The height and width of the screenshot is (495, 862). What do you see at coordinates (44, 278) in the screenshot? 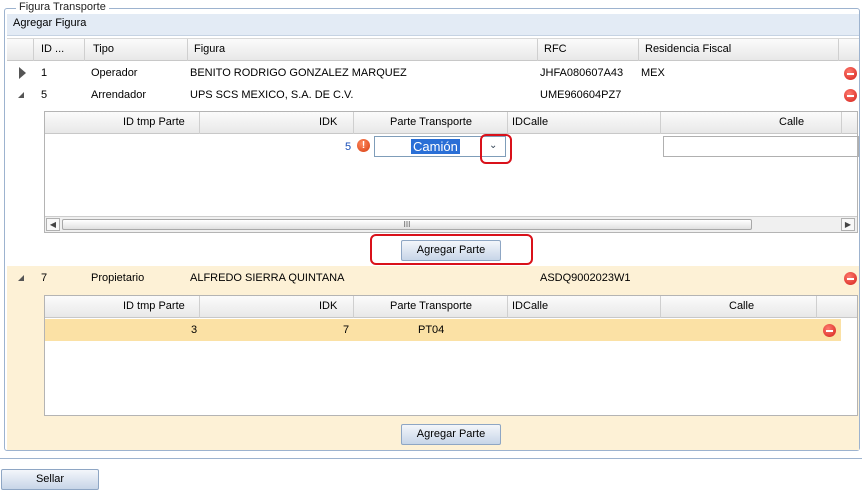
I see `row-id: 7` at bounding box center [44, 278].